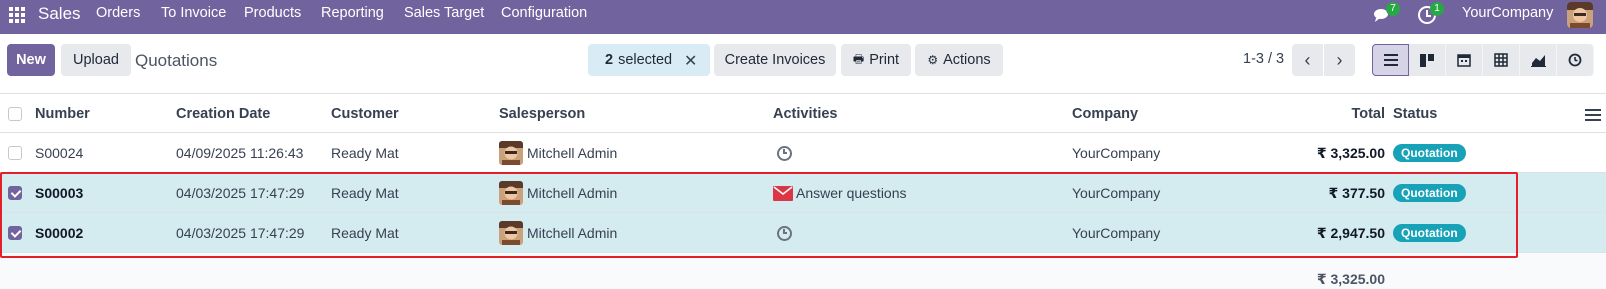  What do you see at coordinates (193, 13) in the screenshot?
I see `menu-to-invoice: To Invoice` at bounding box center [193, 13].